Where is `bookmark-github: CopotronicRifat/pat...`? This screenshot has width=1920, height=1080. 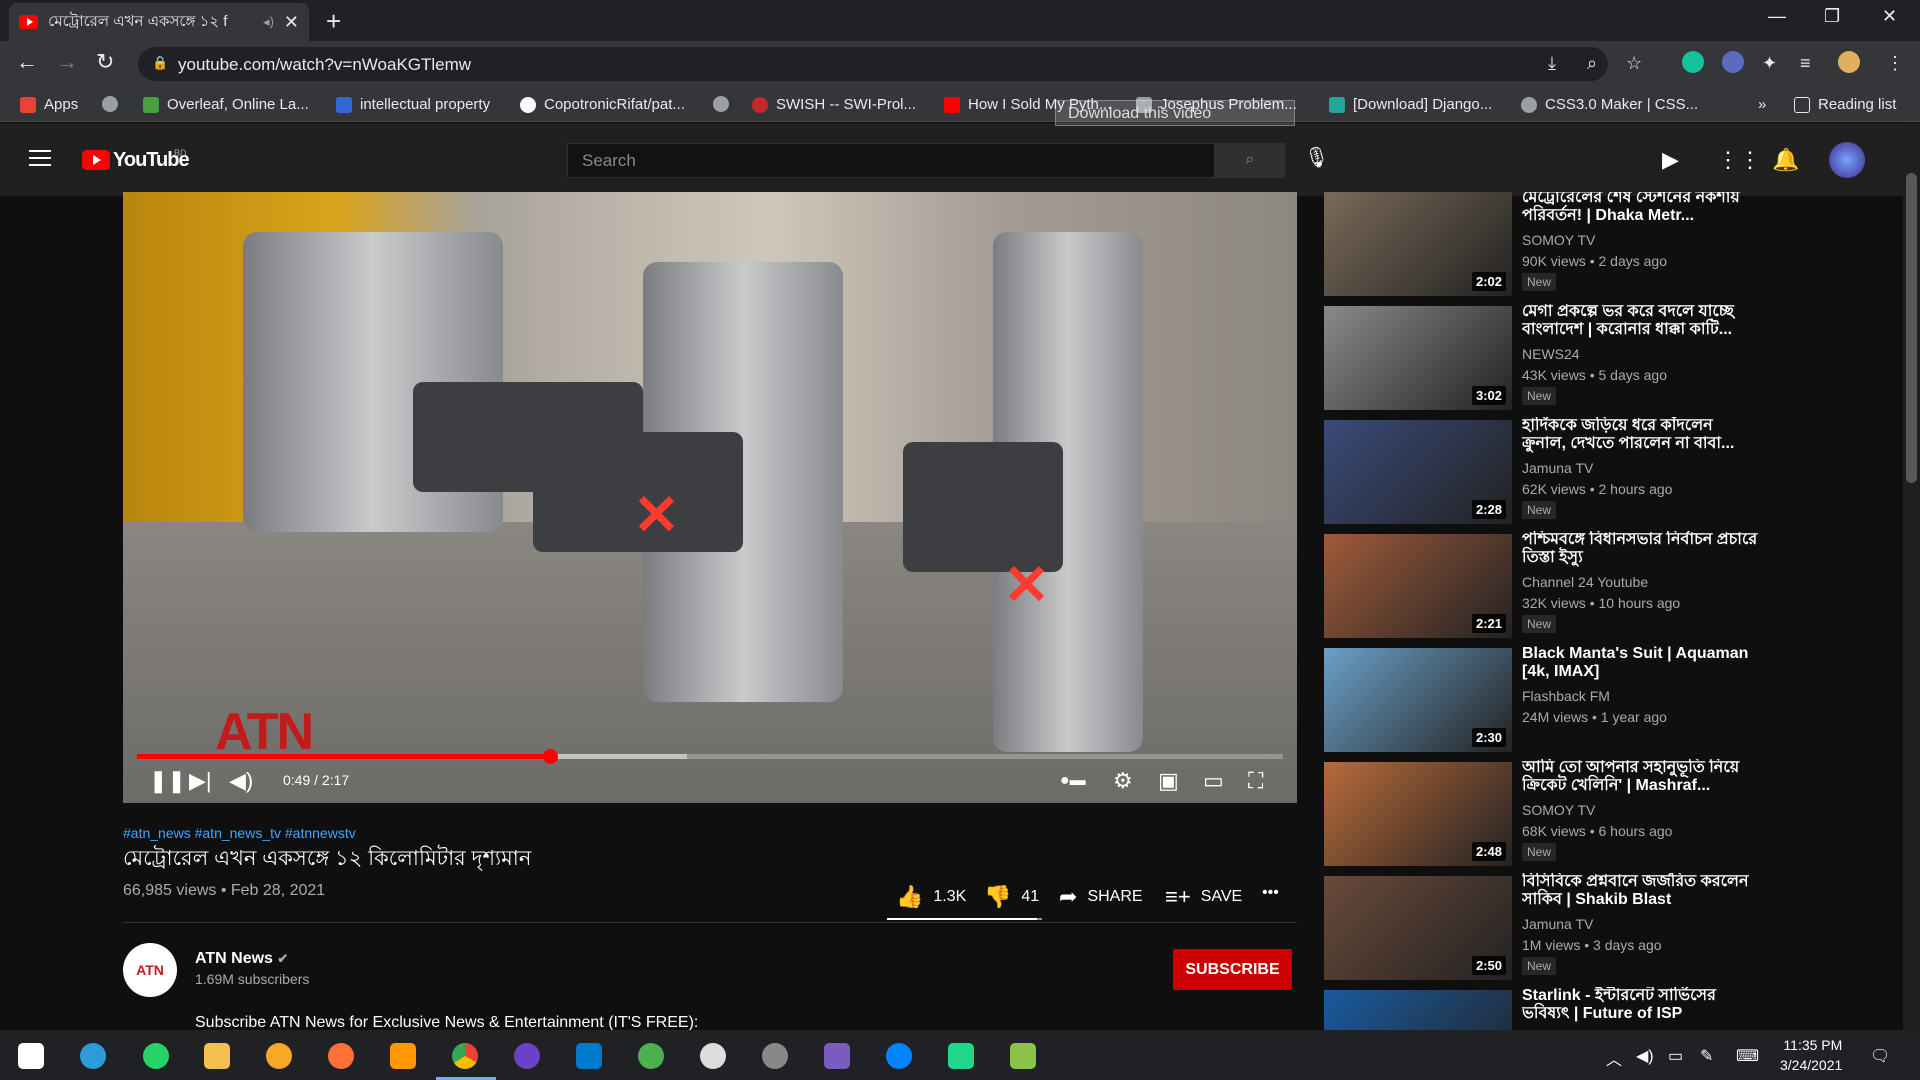
bookmark-github: CopotronicRifat/pat... is located at coordinates (602, 104).